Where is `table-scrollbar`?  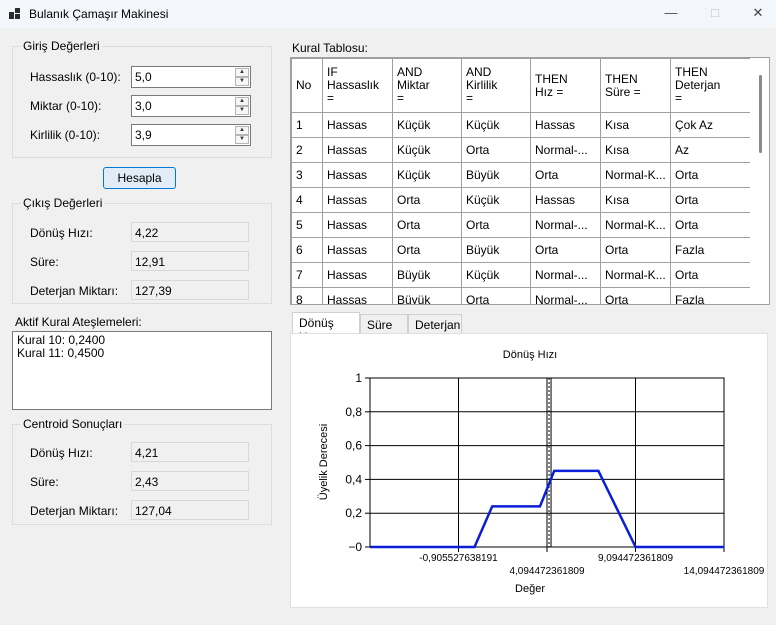
table-scrollbar is located at coordinates (759, 181).